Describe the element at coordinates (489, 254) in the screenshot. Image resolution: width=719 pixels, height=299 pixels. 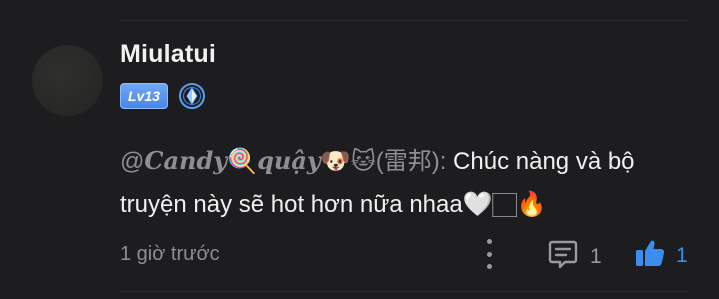
I see `more-vertical-icon` at that location.